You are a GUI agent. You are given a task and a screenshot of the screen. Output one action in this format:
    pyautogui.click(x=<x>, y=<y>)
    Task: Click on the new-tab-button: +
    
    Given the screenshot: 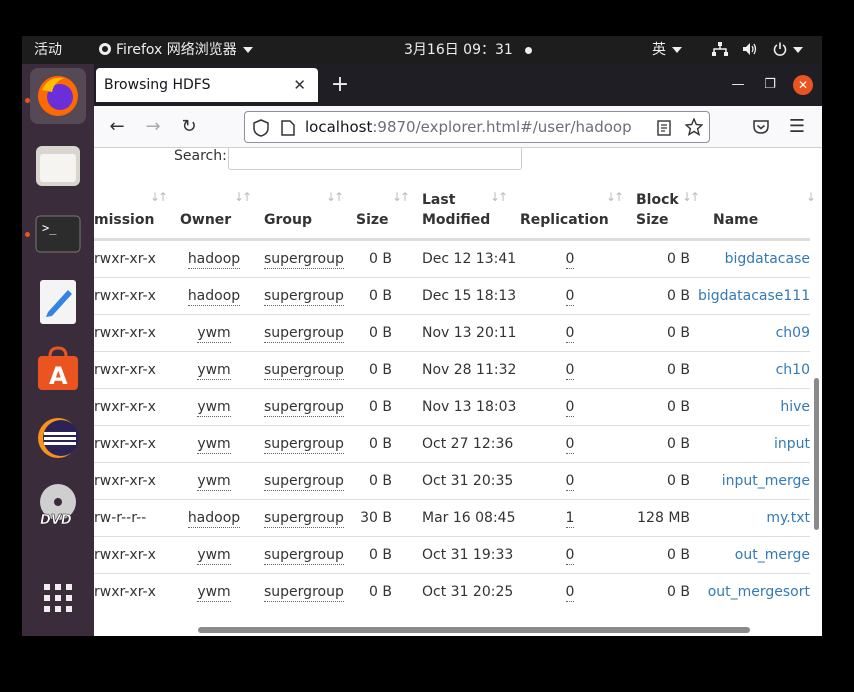 What is the action you would take?
    pyautogui.click(x=340, y=85)
    